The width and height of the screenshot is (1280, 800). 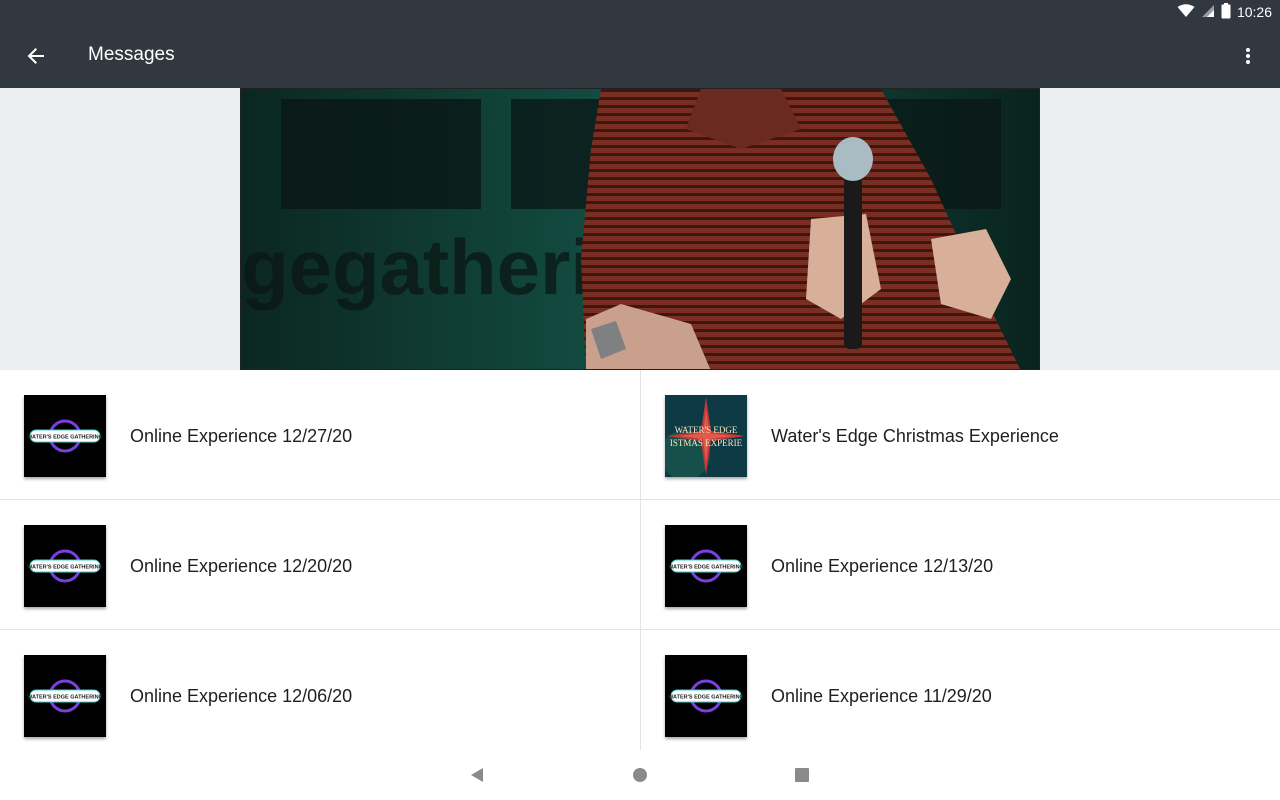 I want to click on thumb-text-line-1: WATER'S EDGE, so click(x=706, y=430).